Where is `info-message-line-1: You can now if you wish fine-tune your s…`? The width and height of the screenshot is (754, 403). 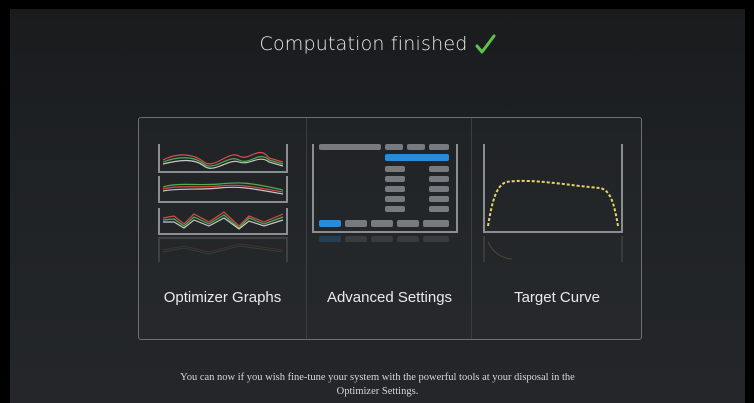
info-message-line-1: You can now if you wish fine-tune your s… is located at coordinates (377, 377).